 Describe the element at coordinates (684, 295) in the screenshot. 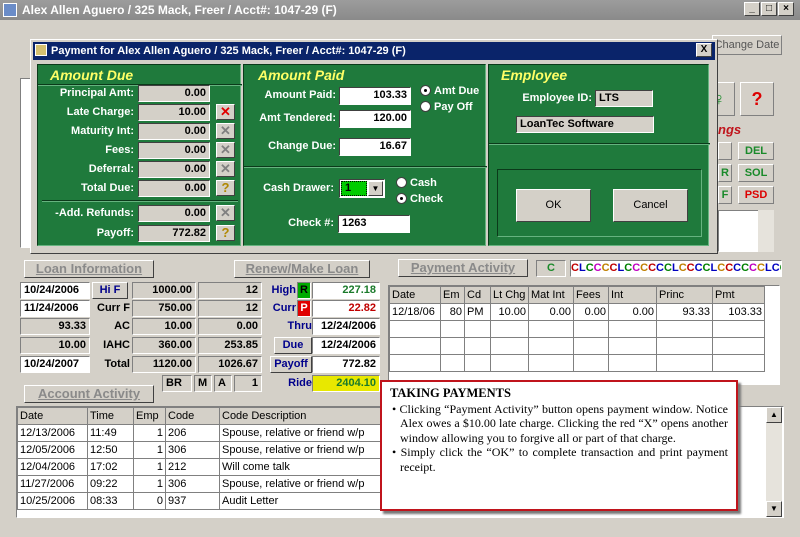

I see `col-princ: Princ` at that location.